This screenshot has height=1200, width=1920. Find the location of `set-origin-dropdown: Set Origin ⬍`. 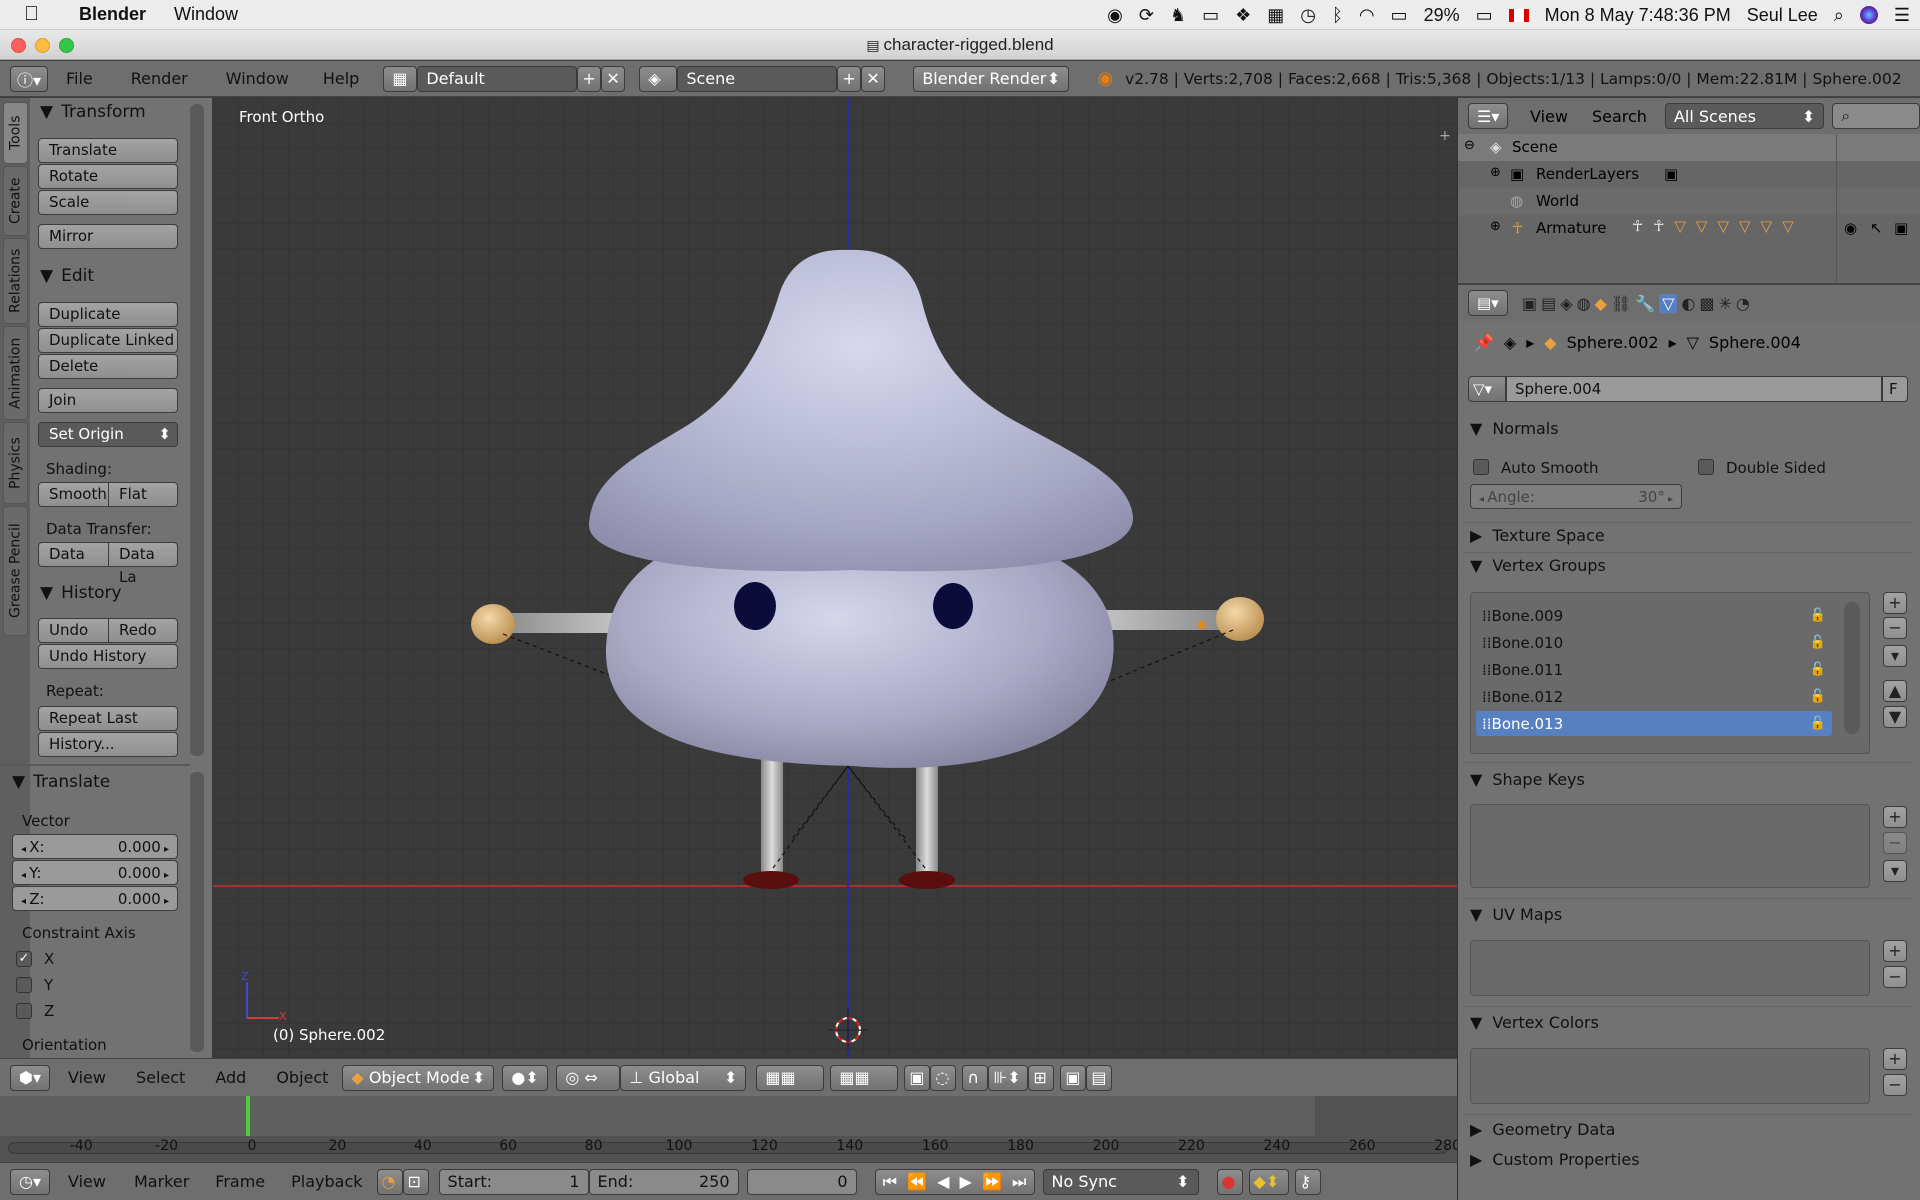

set-origin-dropdown: Set Origin ⬍ is located at coordinates (108, 434).